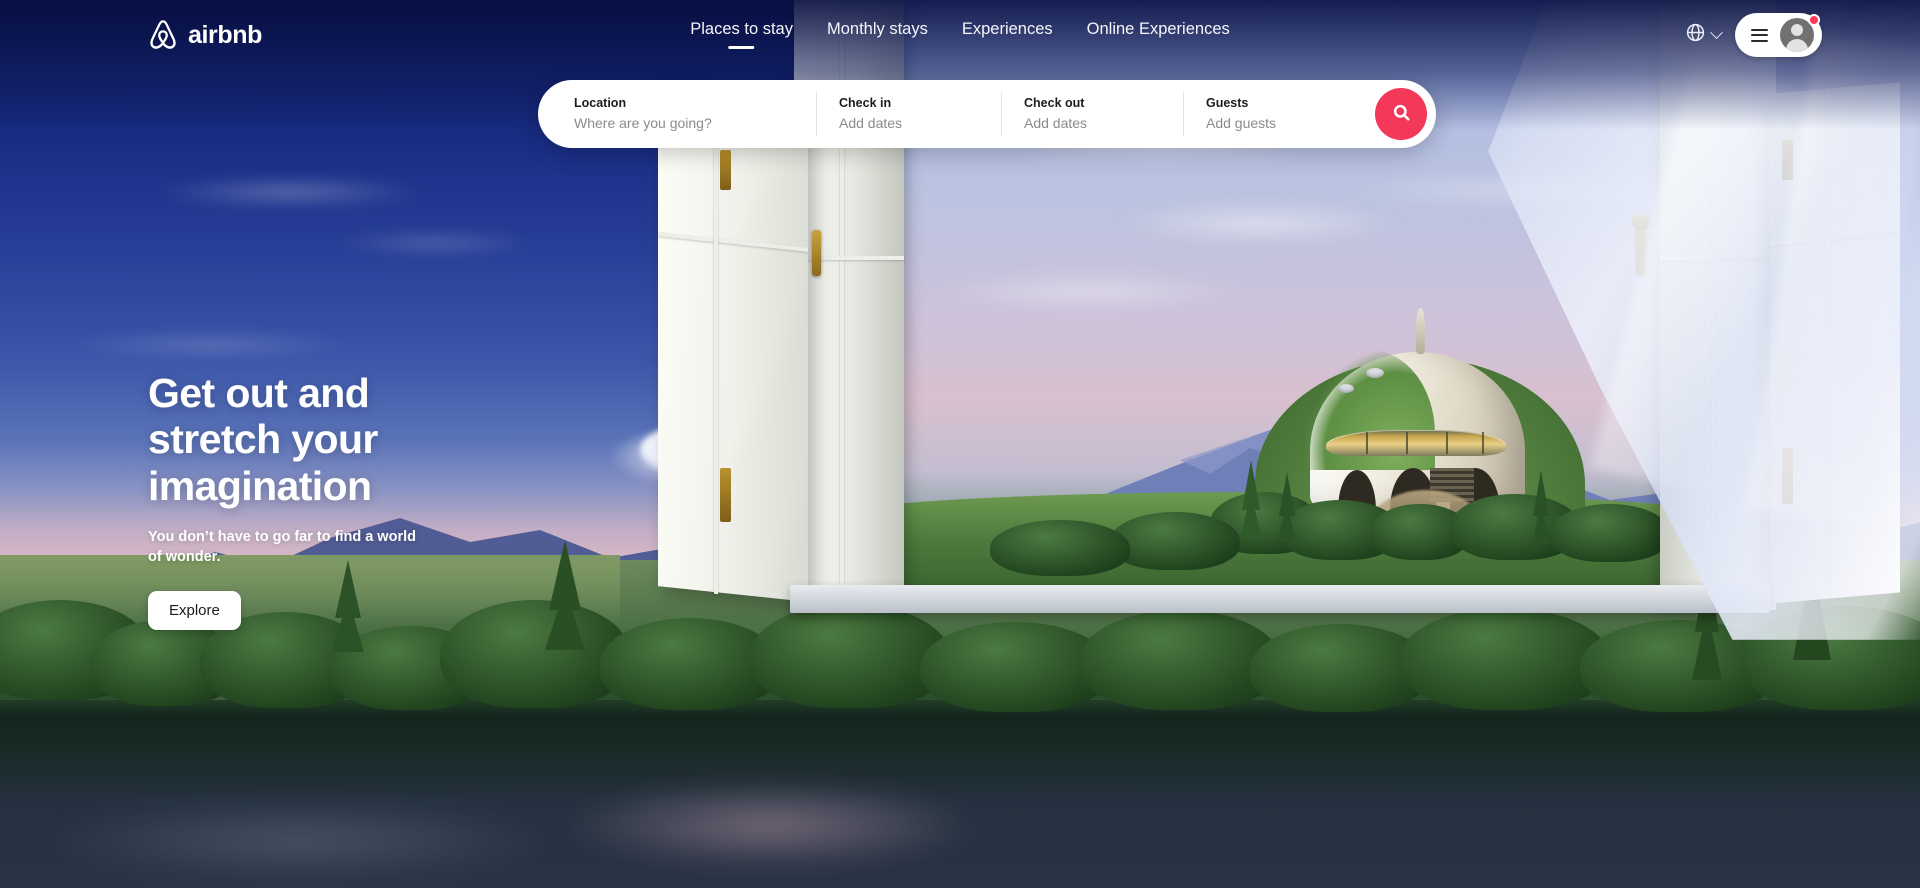  I want to click on chevron-down-icon, so click(1716, 32).